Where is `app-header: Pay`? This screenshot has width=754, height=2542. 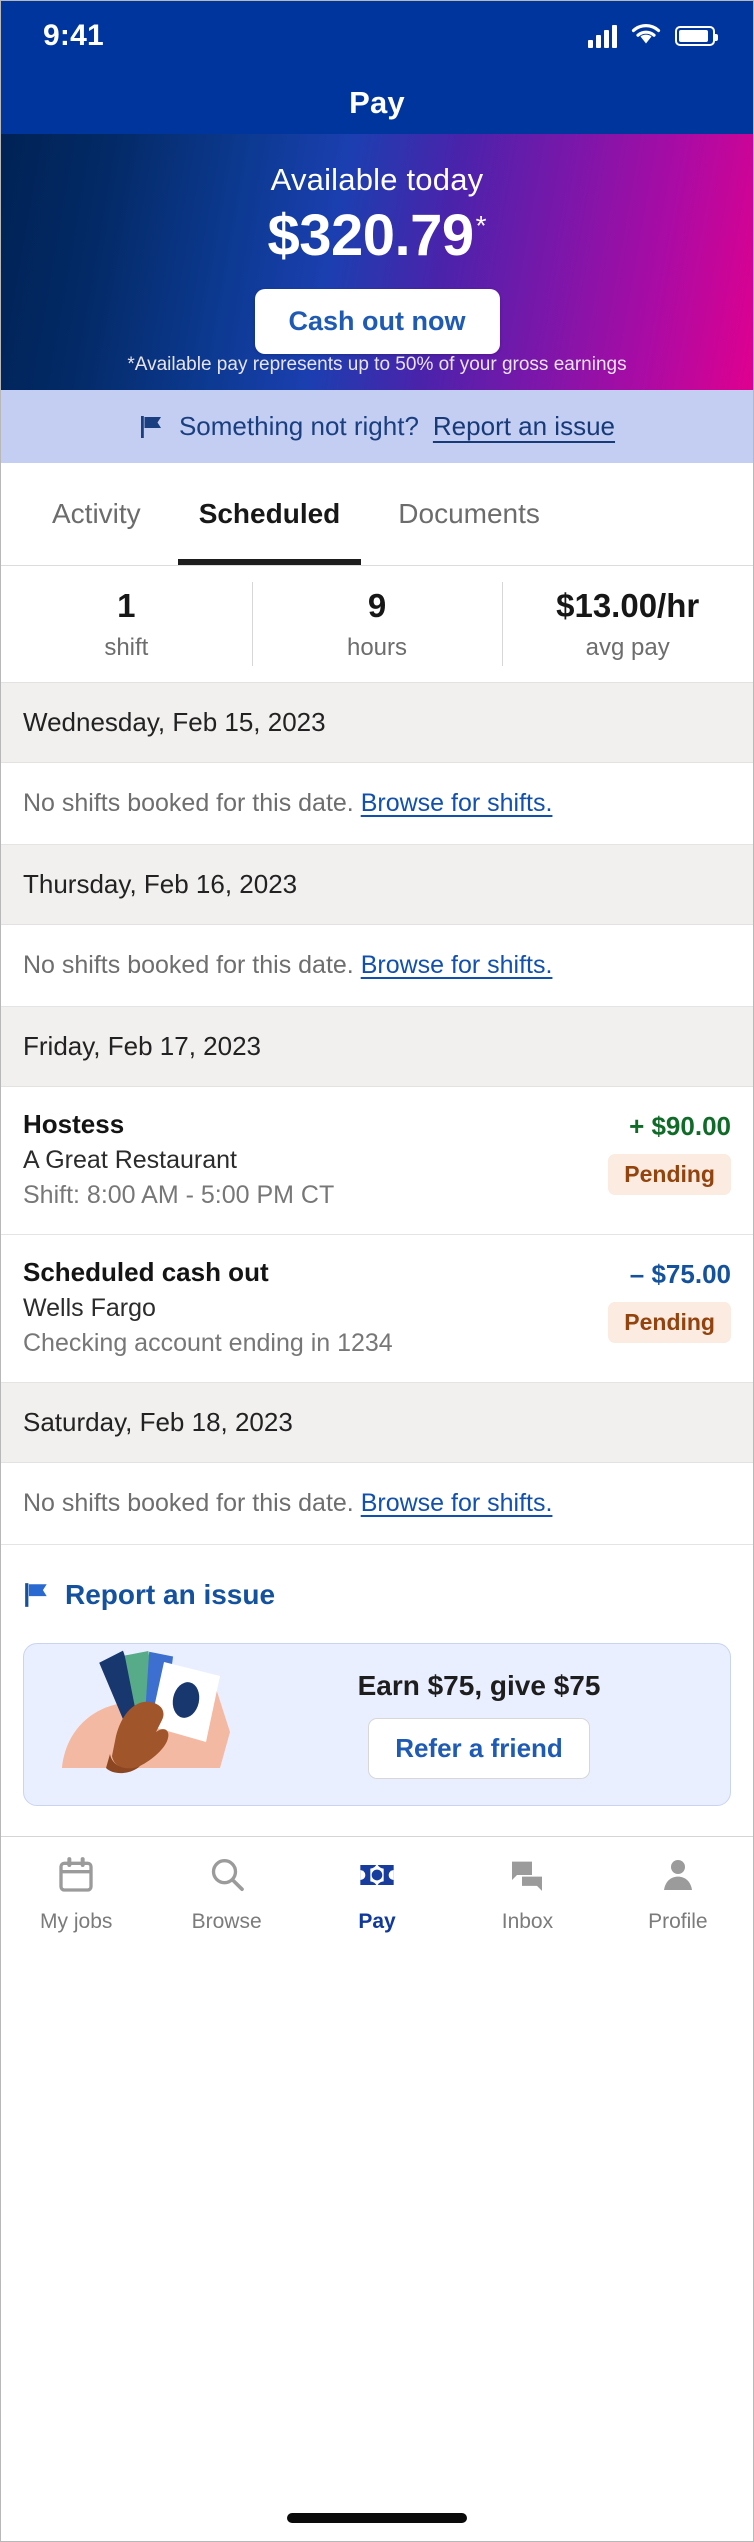 app-header: Pay is located at coordinates (377, 102).